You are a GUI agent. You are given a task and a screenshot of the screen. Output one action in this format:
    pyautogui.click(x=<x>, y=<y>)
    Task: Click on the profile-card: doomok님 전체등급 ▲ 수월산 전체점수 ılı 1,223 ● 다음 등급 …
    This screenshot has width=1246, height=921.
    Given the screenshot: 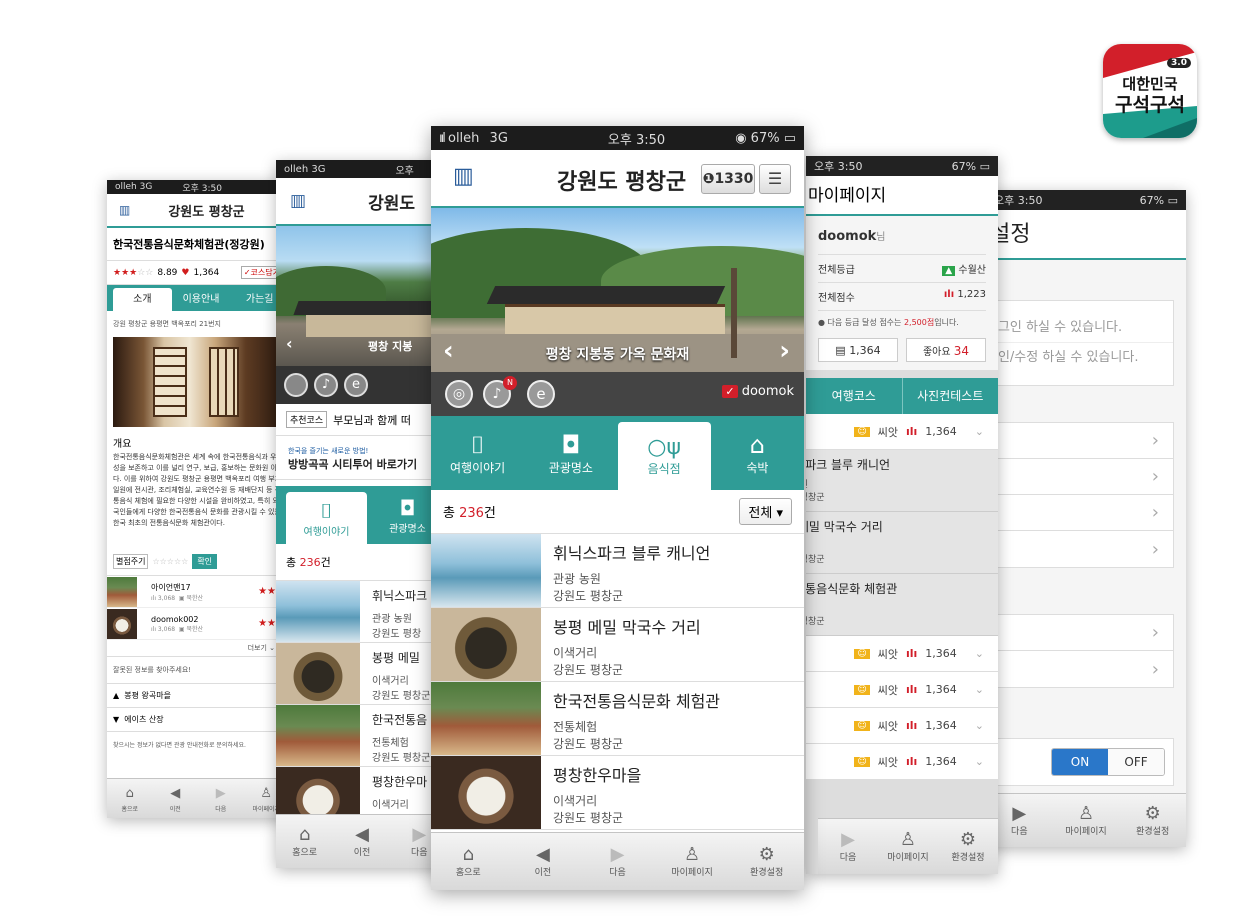 What is the action you would take?
    pyautogui.click(x=902, y=293)
    